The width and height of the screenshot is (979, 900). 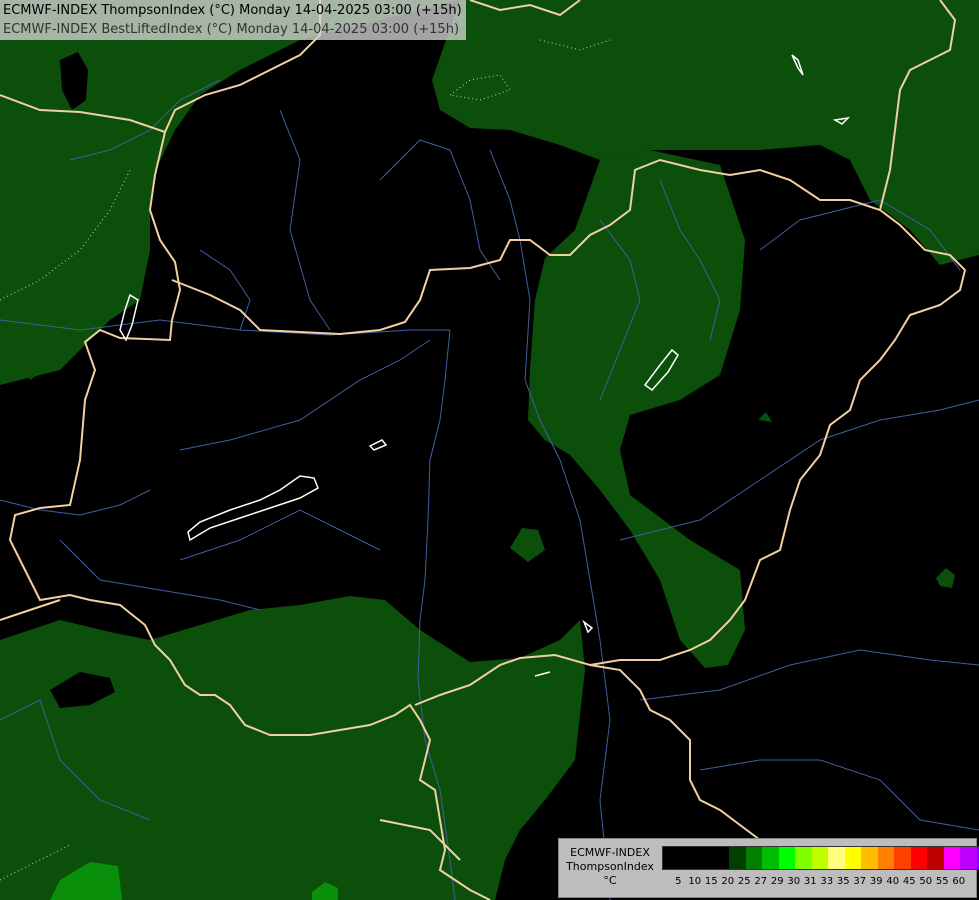 What do you see at coordinates (818, 882) in the screenshot?
I see `legend-ticks: 5 10 15 20 25 27 29 30 31 33 35 37 39 40 45 50 55 60` at bounding box center [818, 882].